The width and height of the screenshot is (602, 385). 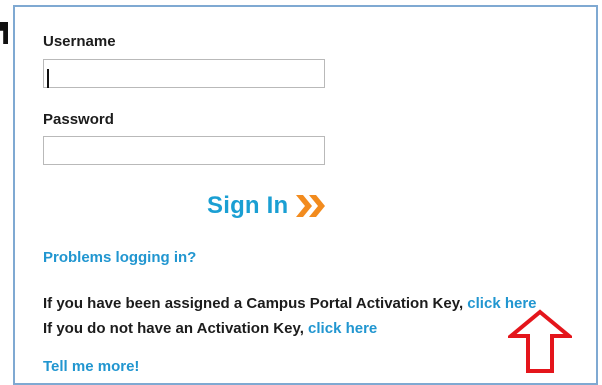 I want to click on problems-logging-in-link: Problems logging in?, so click(x=119, y=257).